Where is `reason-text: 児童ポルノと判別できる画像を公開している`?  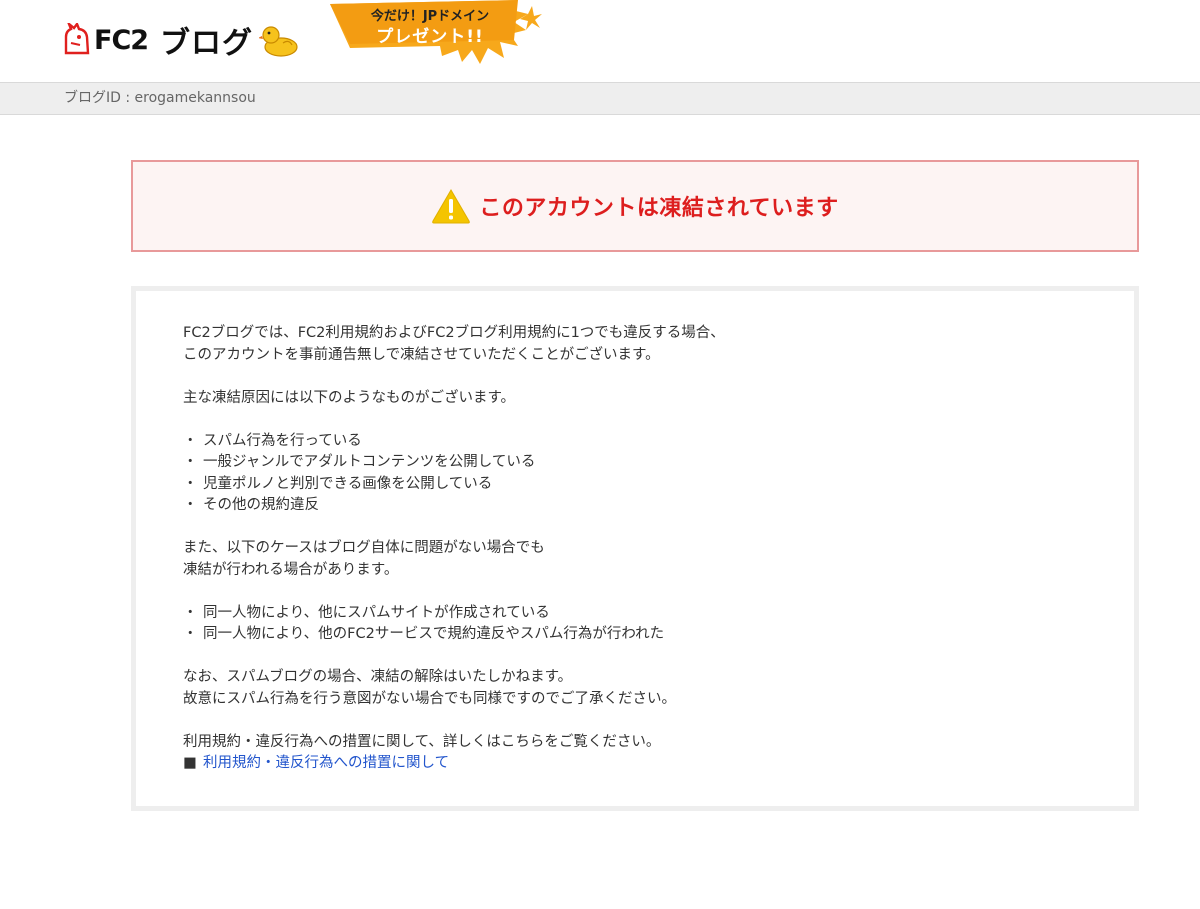
reason-text: 児童ポルノと判別できる画像を公開している is located at coordinates (348, 483).